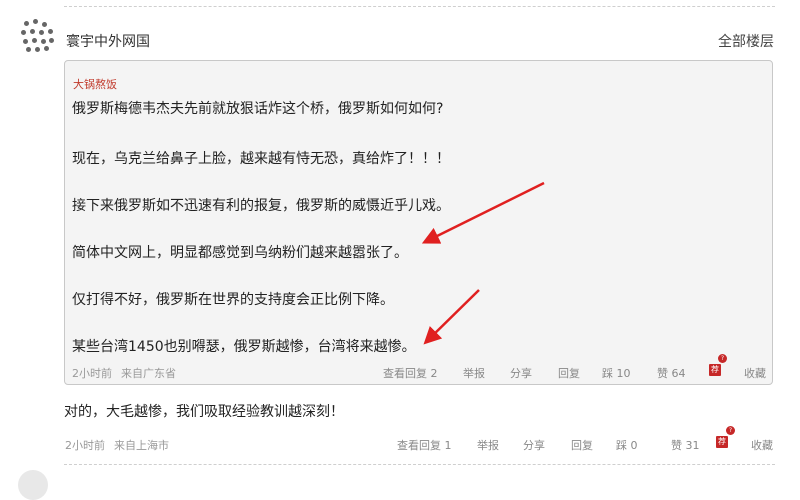 The width and height of the screenshot is (800, 500). Describe the element at coordinates (685, 445) in the screenshot. I see `like-button: 赞 31` at that location.